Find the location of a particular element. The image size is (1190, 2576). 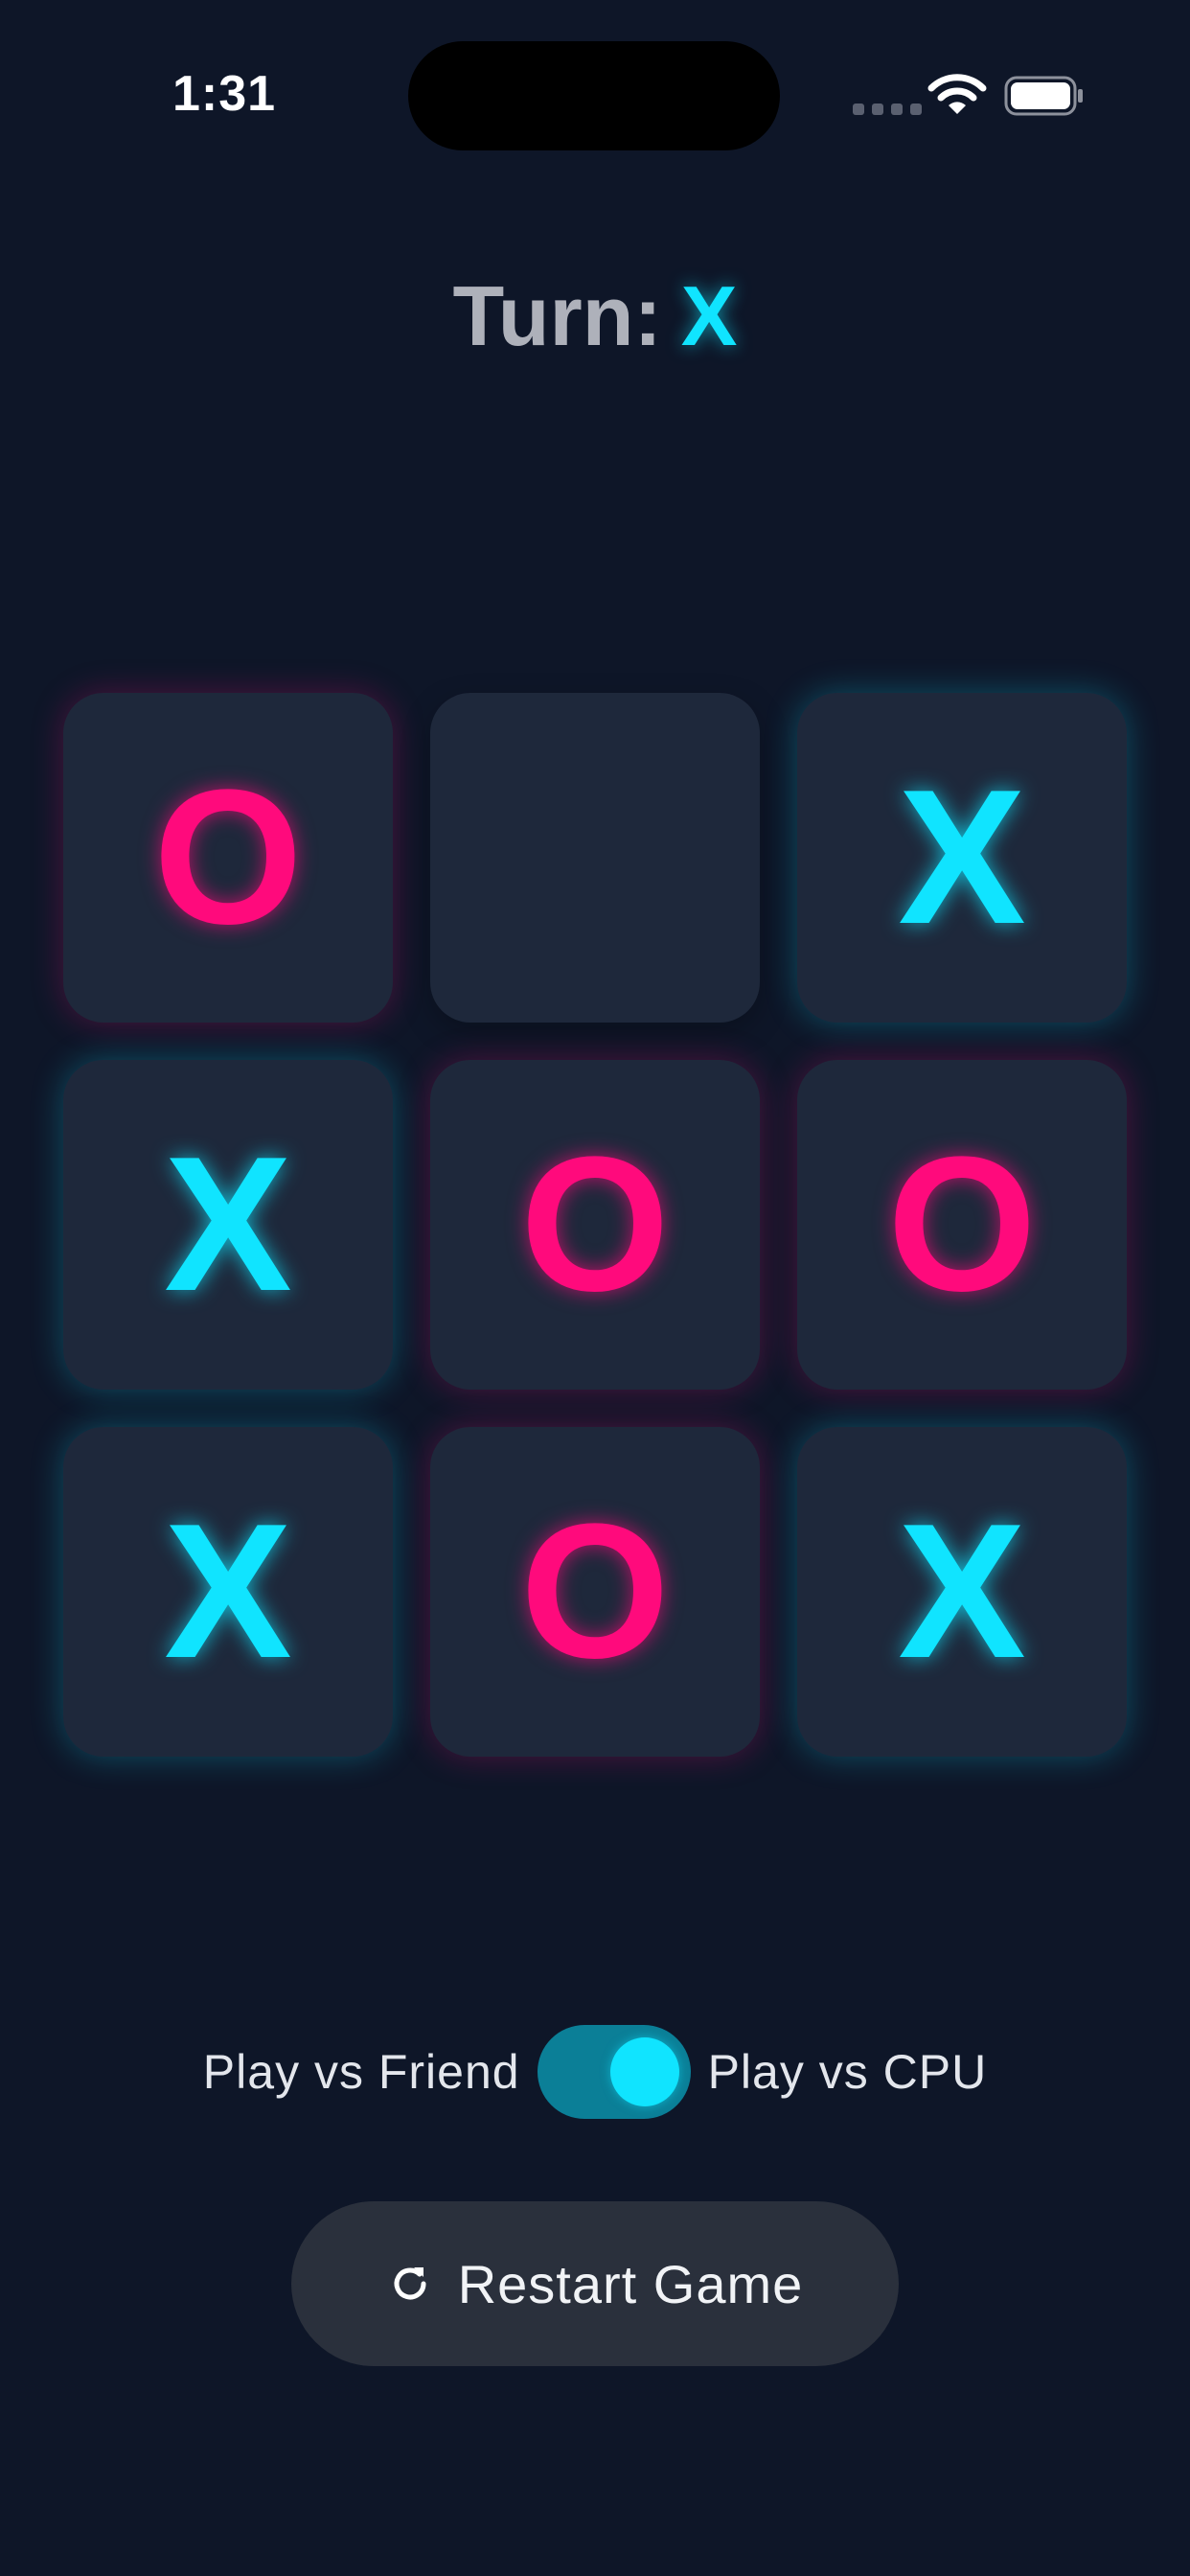

restart-game-button: Restart Game is located at coordinates (595, 2283).